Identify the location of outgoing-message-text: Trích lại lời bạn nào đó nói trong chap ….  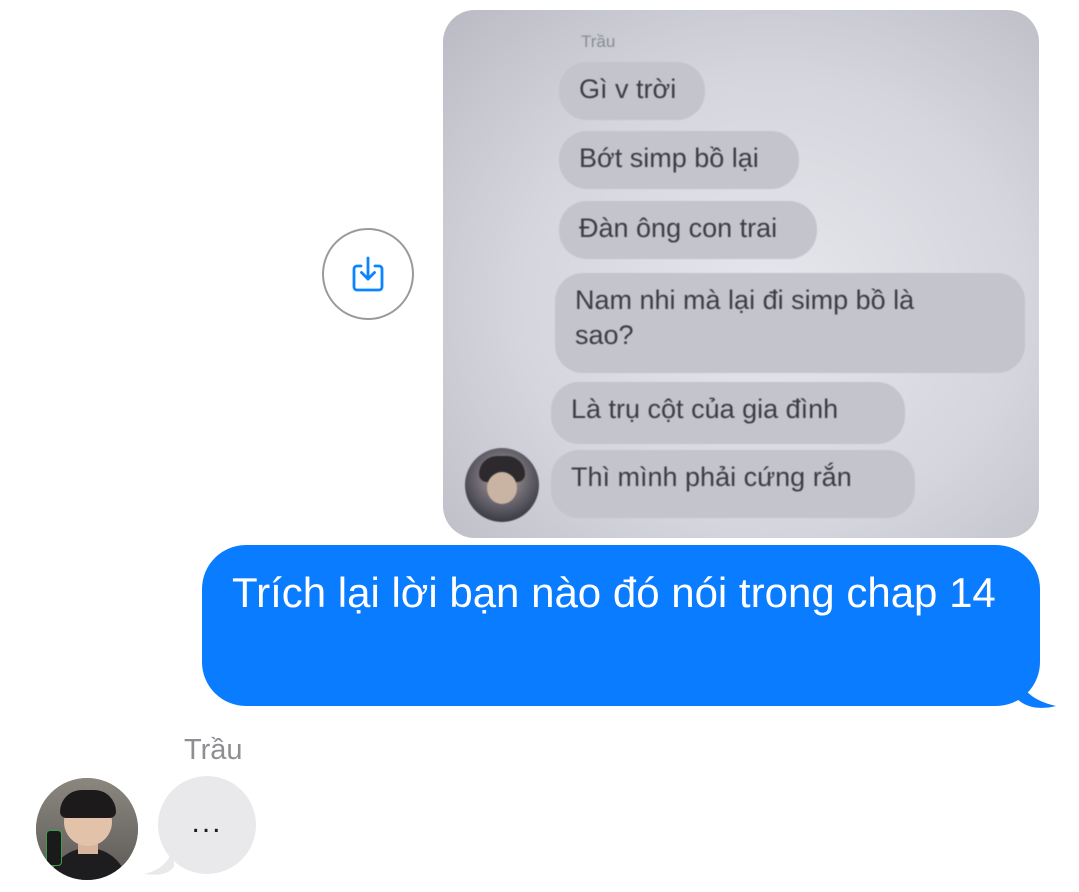
(614, 592).